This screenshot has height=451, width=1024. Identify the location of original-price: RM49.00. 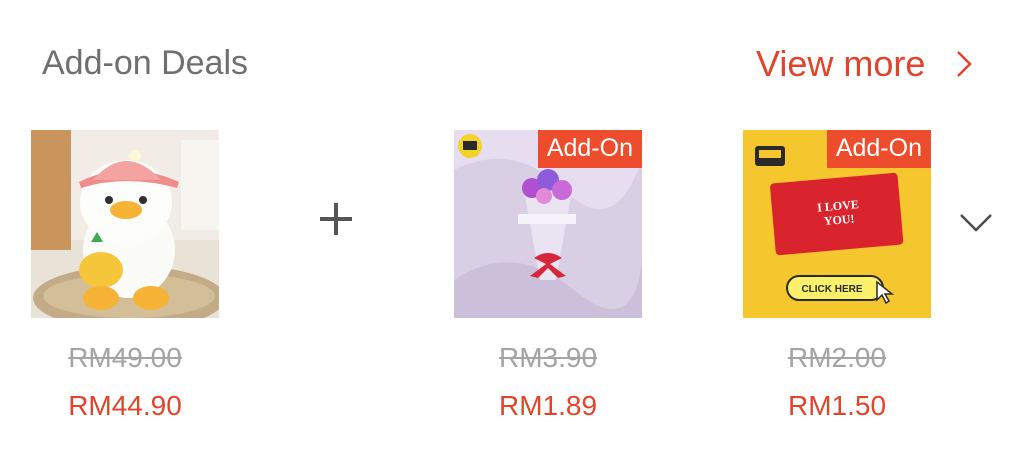
(125, 357).